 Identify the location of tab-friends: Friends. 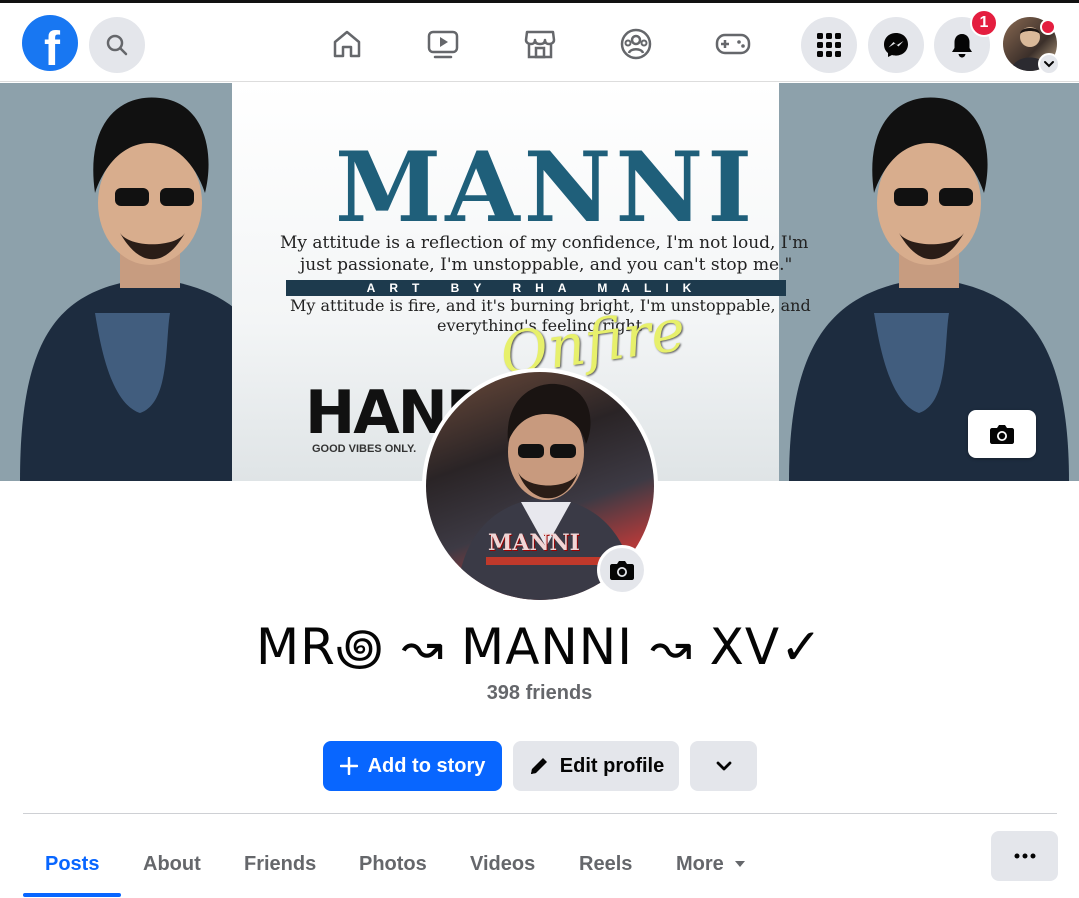
(280, 864).